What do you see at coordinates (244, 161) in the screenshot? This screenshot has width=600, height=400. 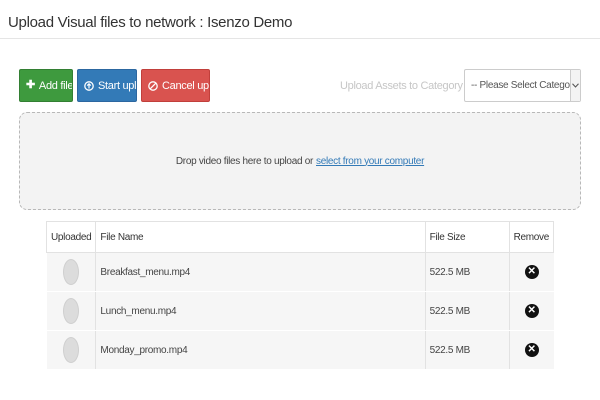 I see `dropzone-text: Drop video files here to upload or` at bounding box center [244, 161].